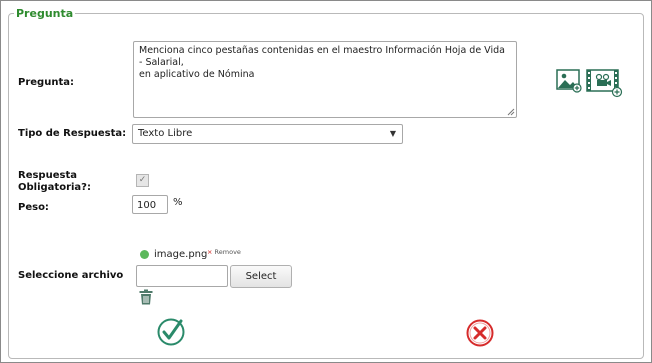 The width and height of the screenshot is (652, 363). Describe the element at coordinates (182, 276) in the screenshot. I see `file-input` at that location.